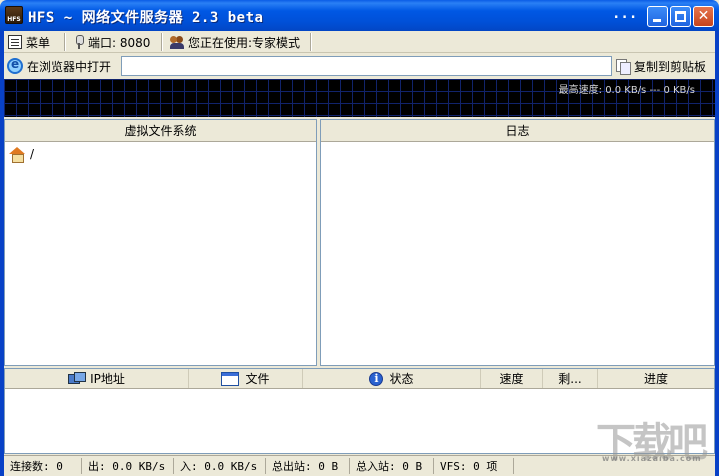 The width and height of the screenshot is (719, 476). I want to click on info-icon, so click(376, 378).